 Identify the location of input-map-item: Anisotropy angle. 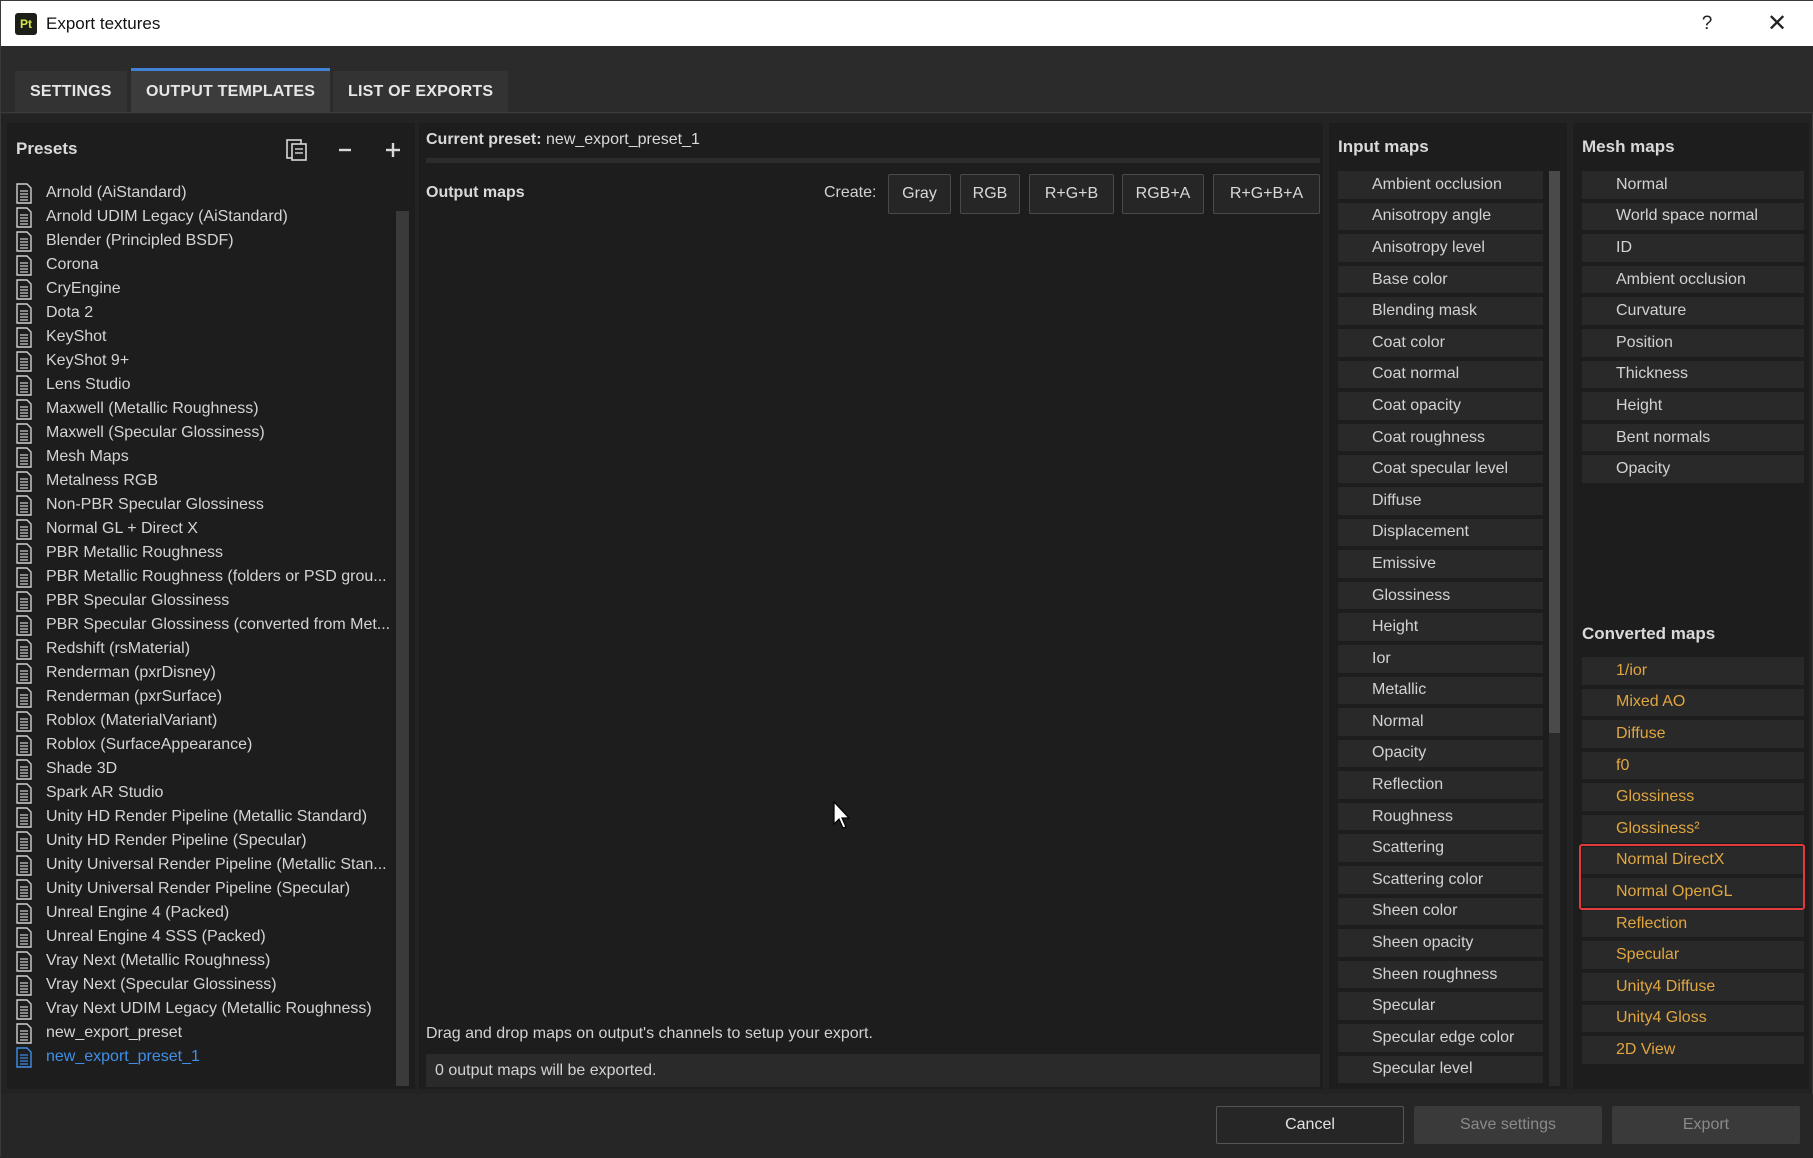
(1440, 216).